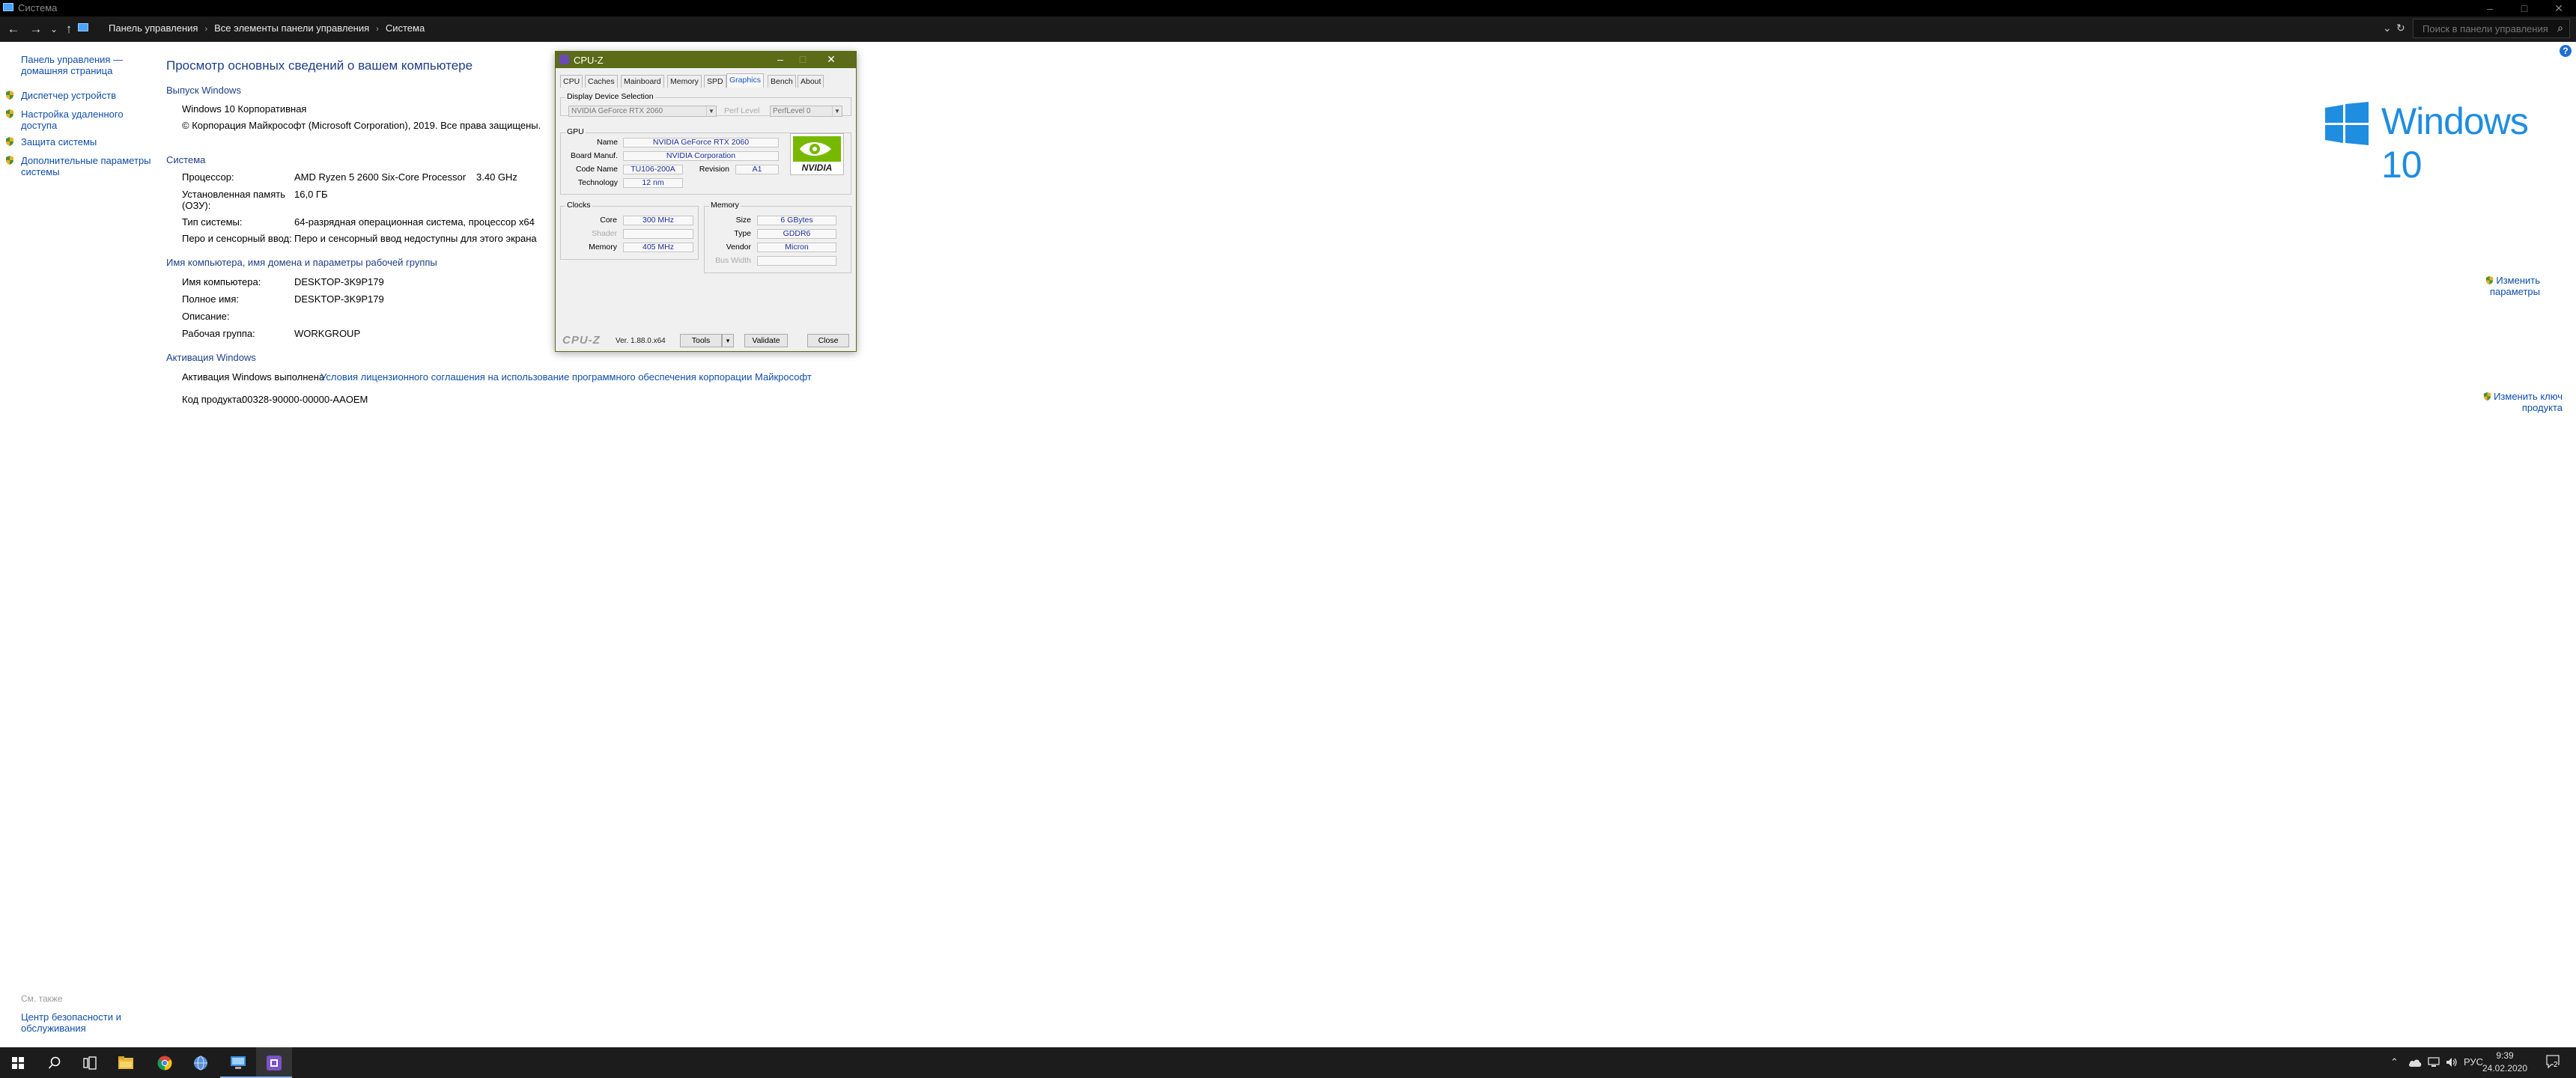  I want to click on code-name-label: Code Name, so click(596, 169).